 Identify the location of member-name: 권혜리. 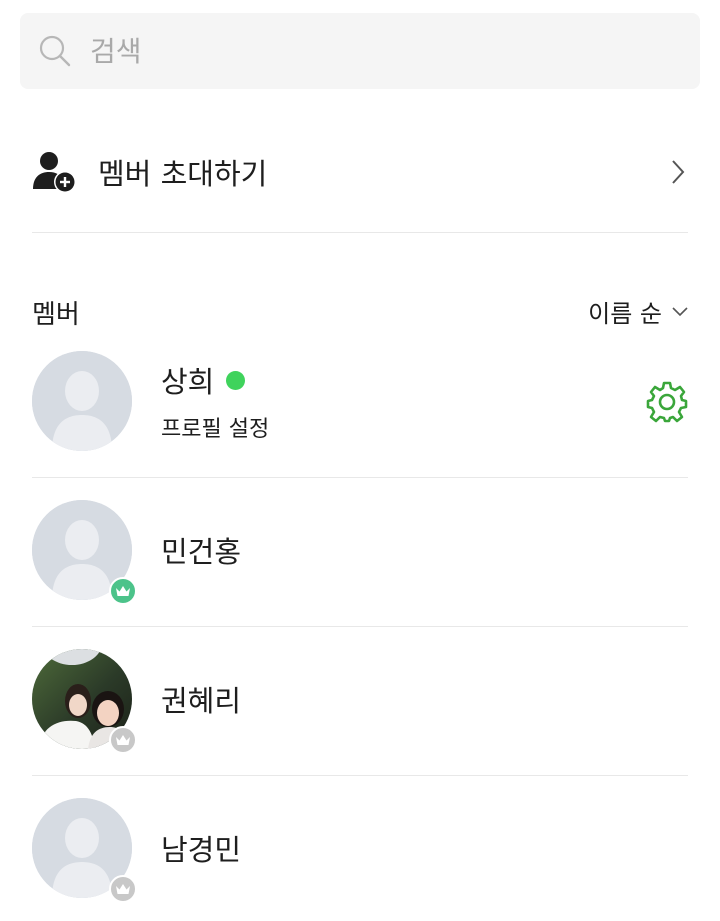
(201, 701).